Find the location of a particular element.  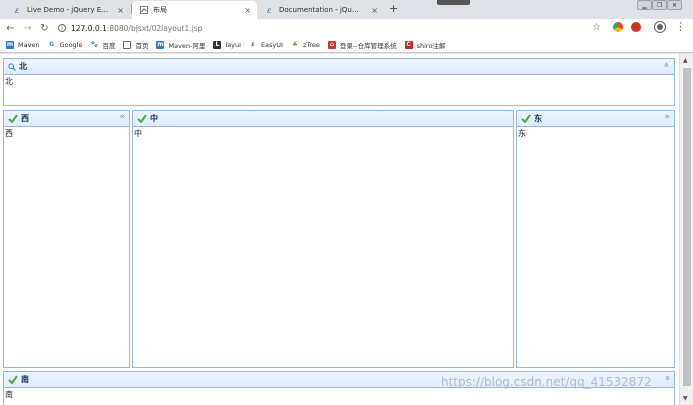

watermark: https://blog.csdn.net/qq_41532872 is located at coordinates (546, 382).